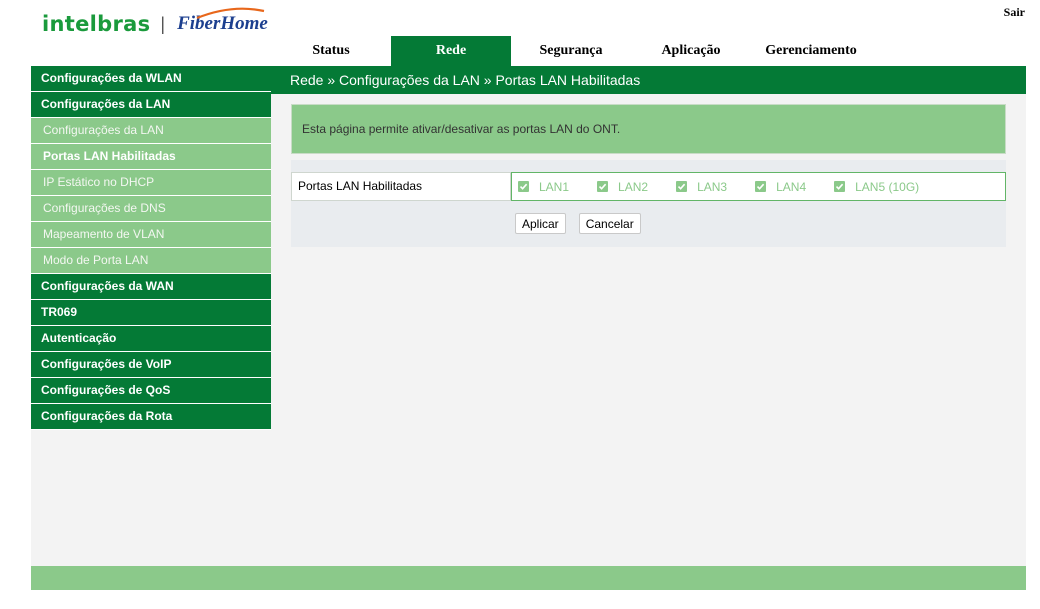 The height and width of the screenshot is (609, 1040). I want to click on sidebar-item-route-config: Configurações da Rota, so click(151, 417).